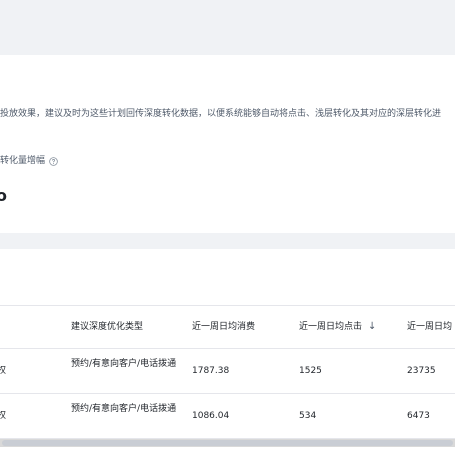 The height and width of the screenshot is (455, 455). What do you see at coordinates (421, 371) in the screenshot?
I see `cell-weekly-last: 23735` at bounding box center [421, 371].